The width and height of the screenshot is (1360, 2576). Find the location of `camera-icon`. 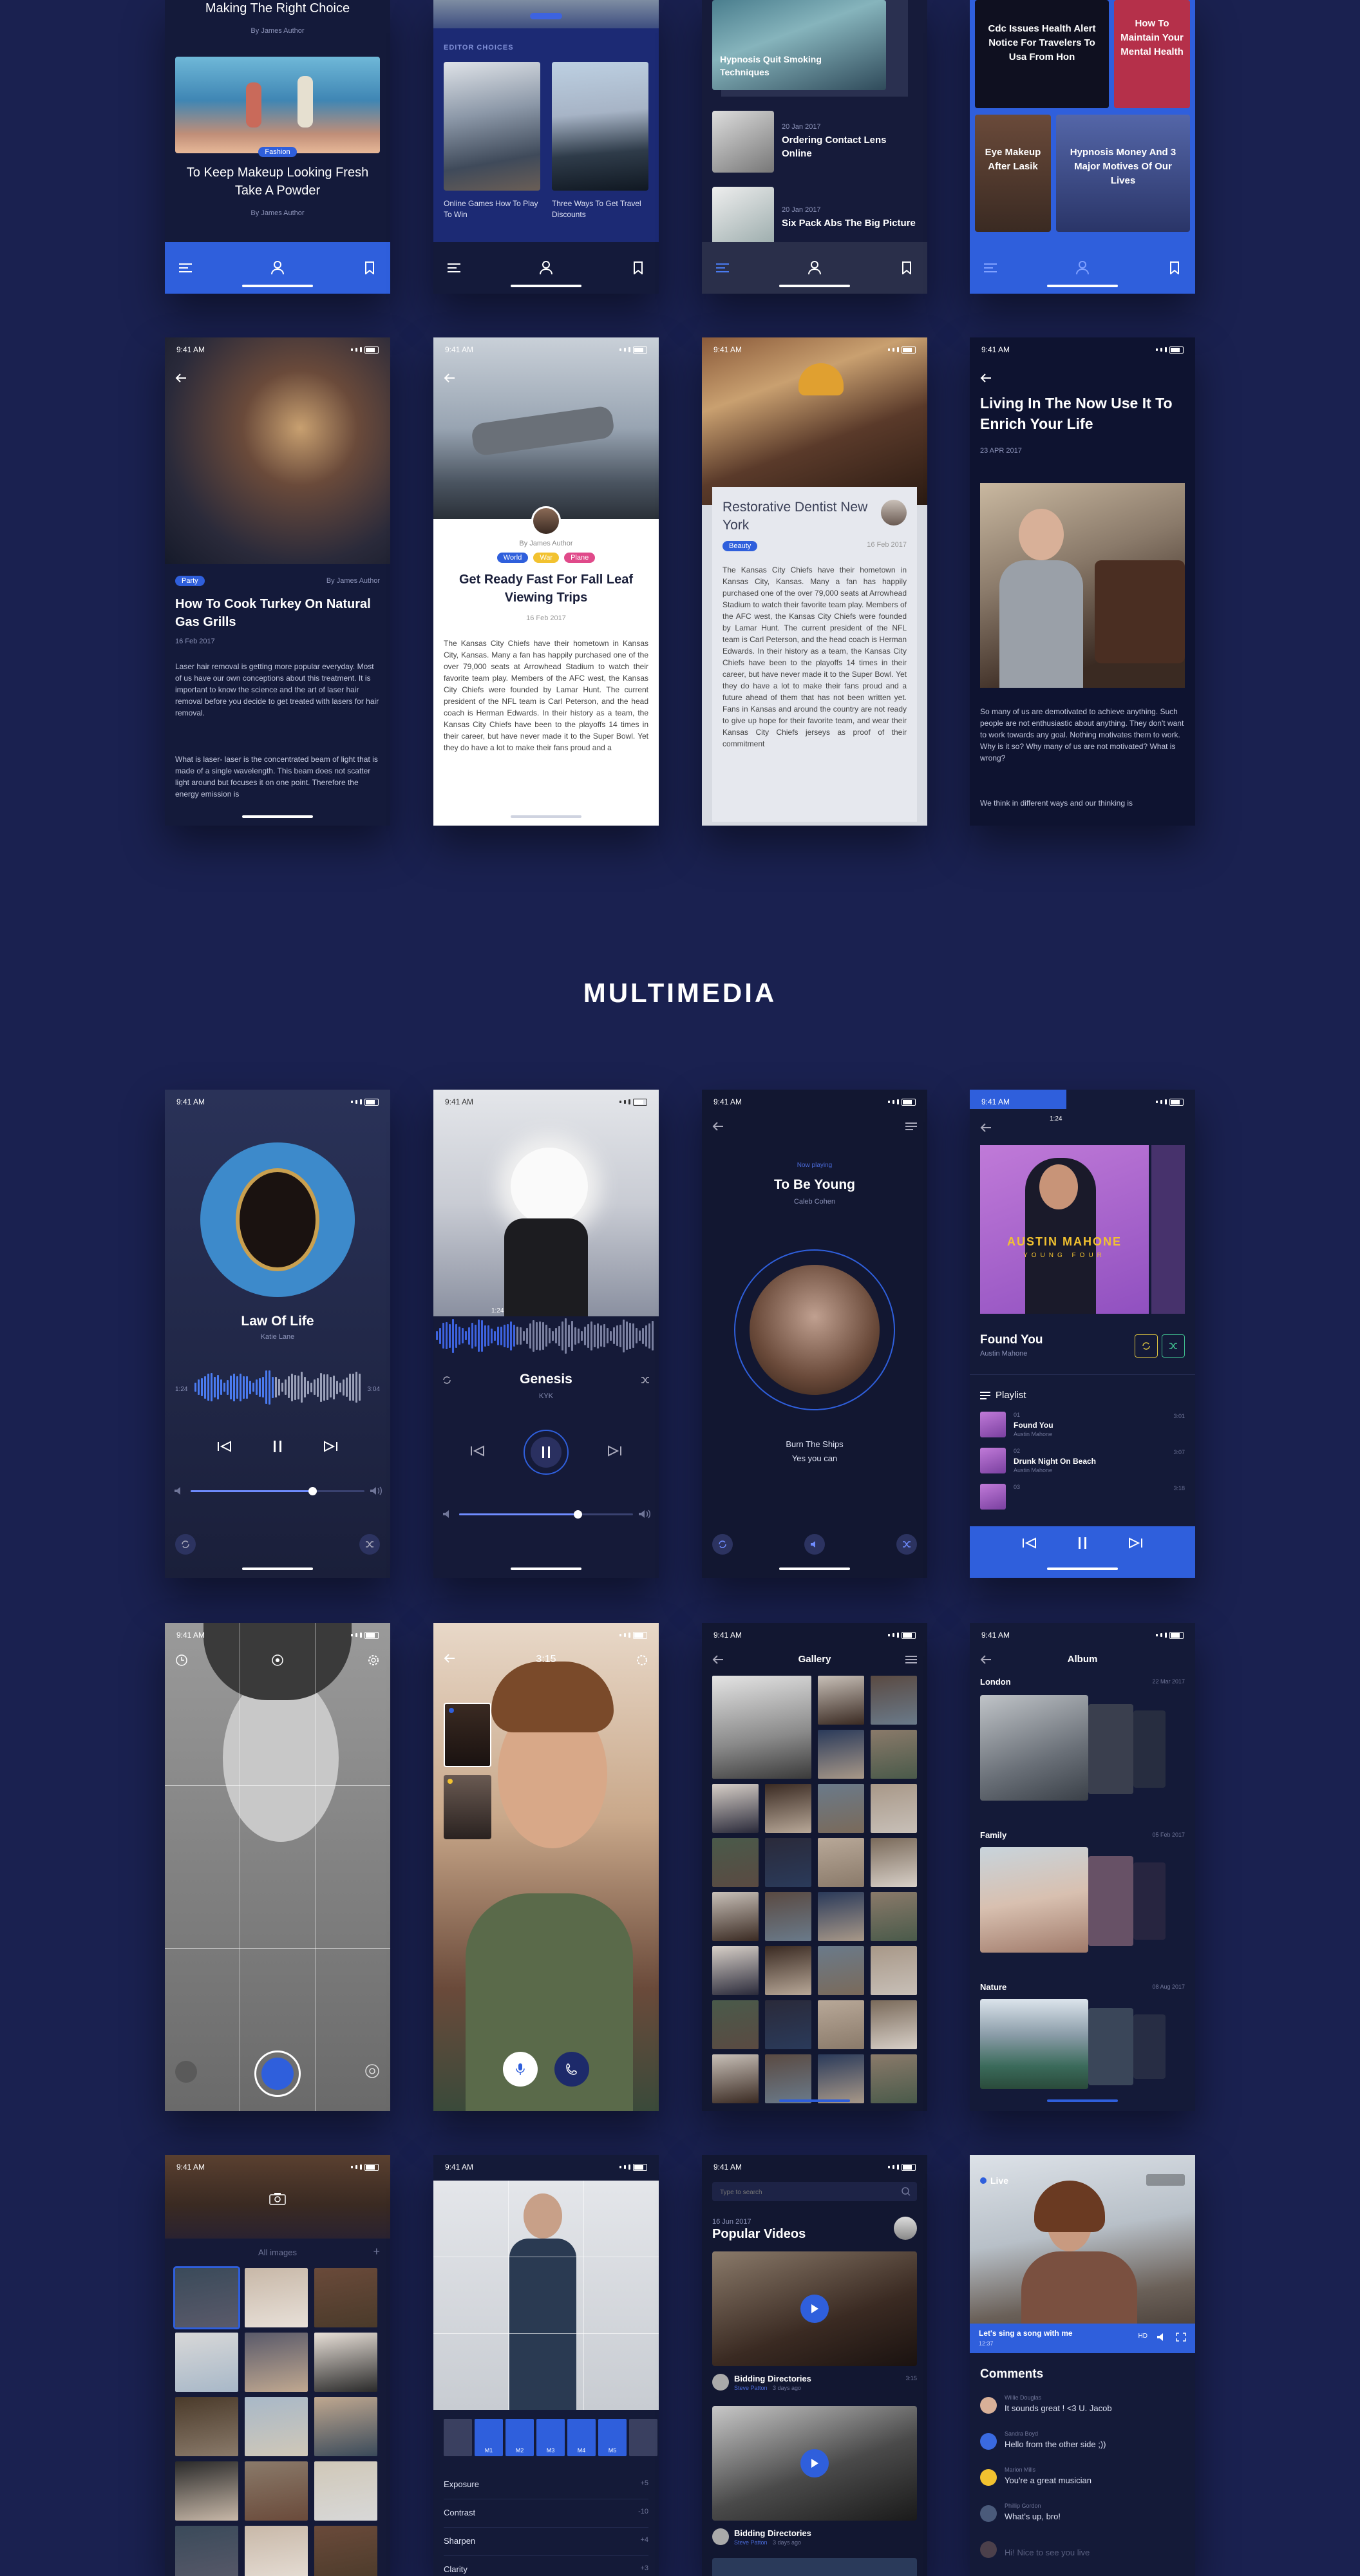

camera-icon is located at coordinates (277, 2200).